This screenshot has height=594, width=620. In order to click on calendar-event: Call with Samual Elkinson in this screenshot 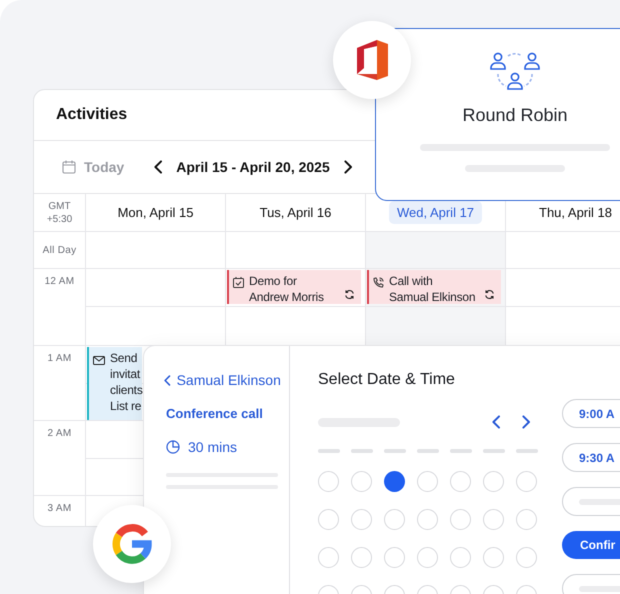, I will do `click(434, 287)`.